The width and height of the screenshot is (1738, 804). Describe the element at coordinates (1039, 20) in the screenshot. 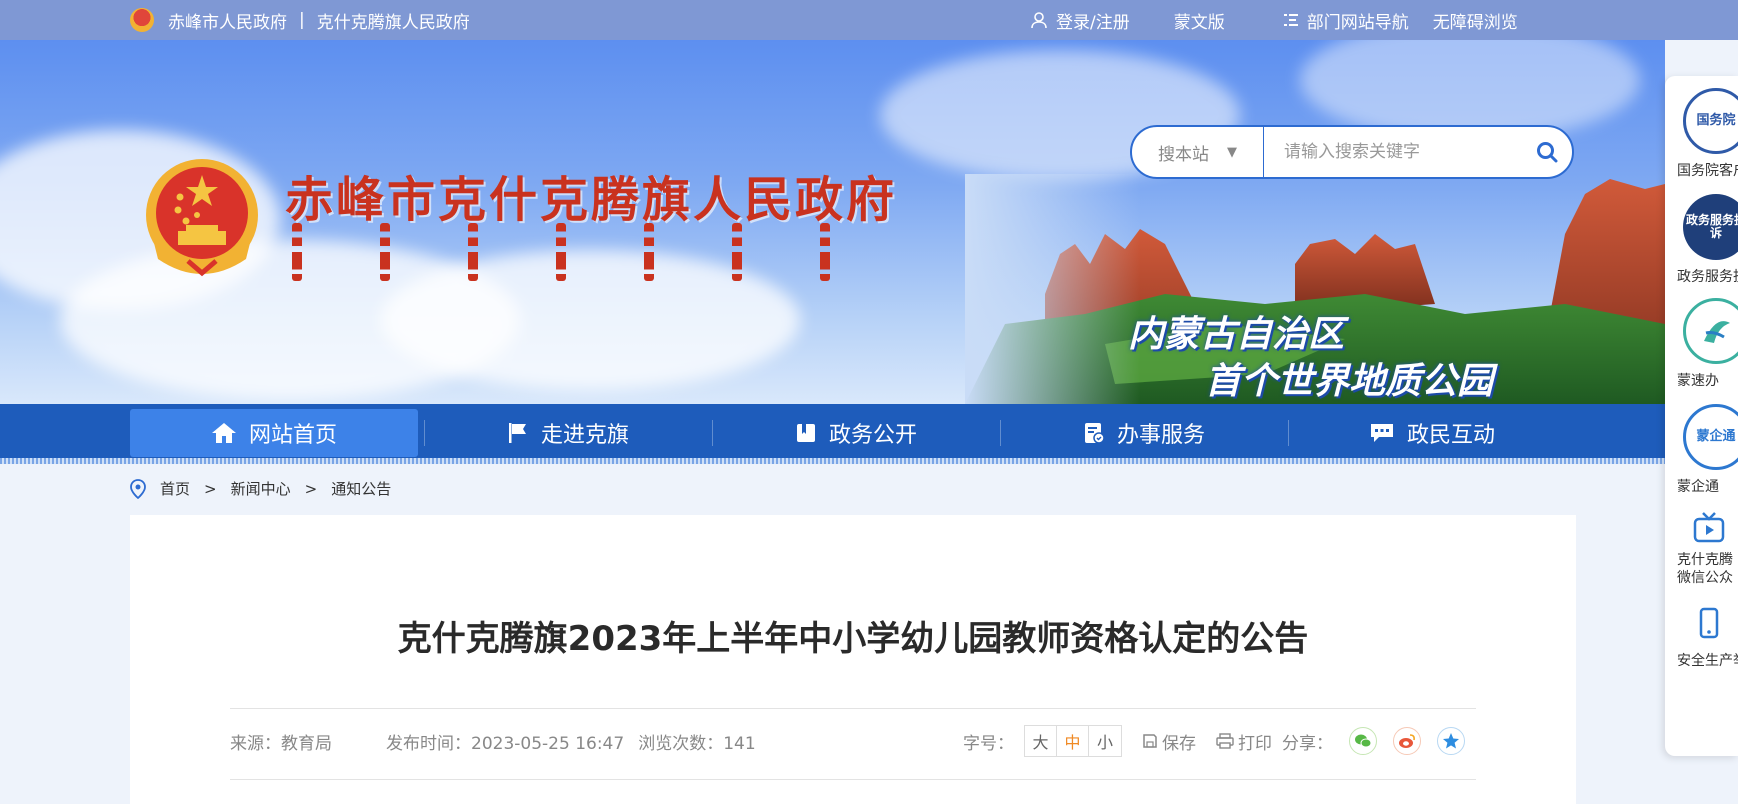

I see `user-icon` at that location.